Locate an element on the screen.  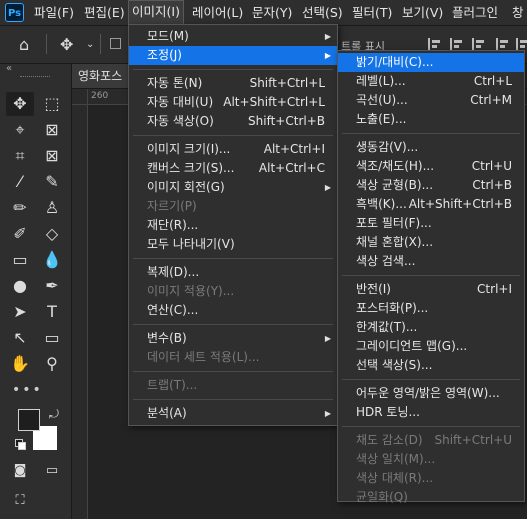
edit-toolbar-icon: ••• is located at coordinates (27, 390).